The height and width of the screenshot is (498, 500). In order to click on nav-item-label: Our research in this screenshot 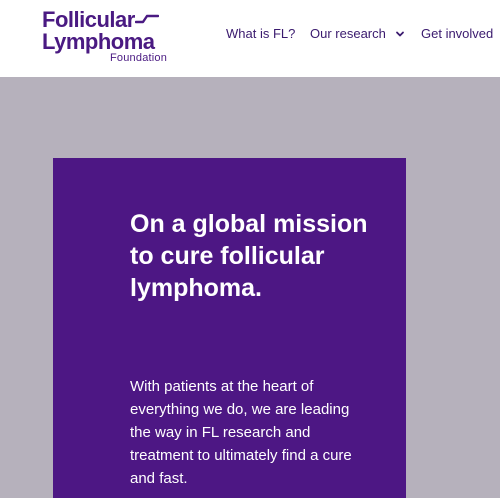, I will do `click(348, 33)`.